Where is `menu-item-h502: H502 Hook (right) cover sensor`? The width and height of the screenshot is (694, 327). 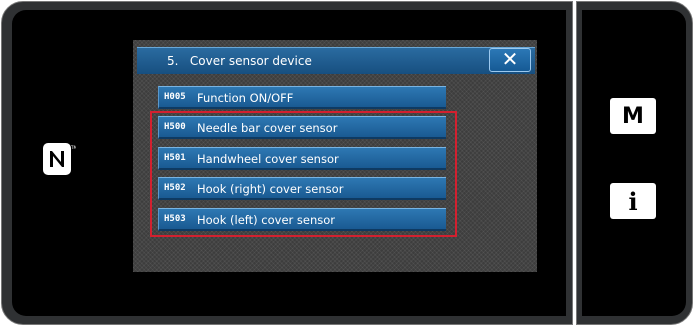 menu-item-h502: H502 Hook (right) cover sensor is located at coordinates (302, 188).